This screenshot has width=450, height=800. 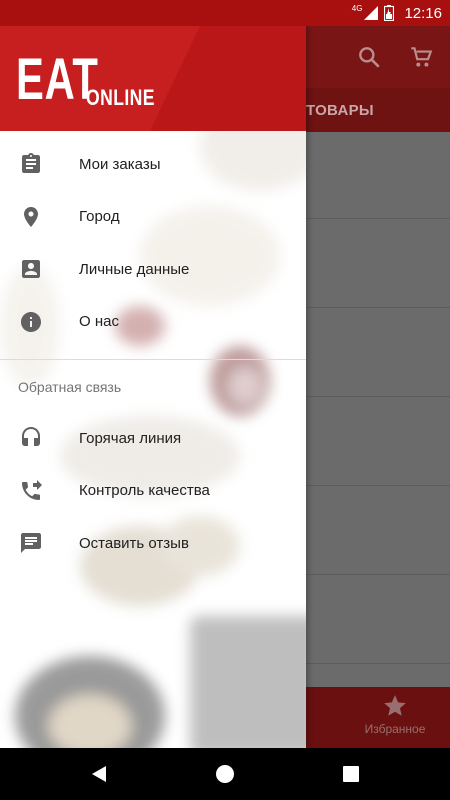 I want to click on status-icons: 4G 12:16, so click(x=397, y=13).